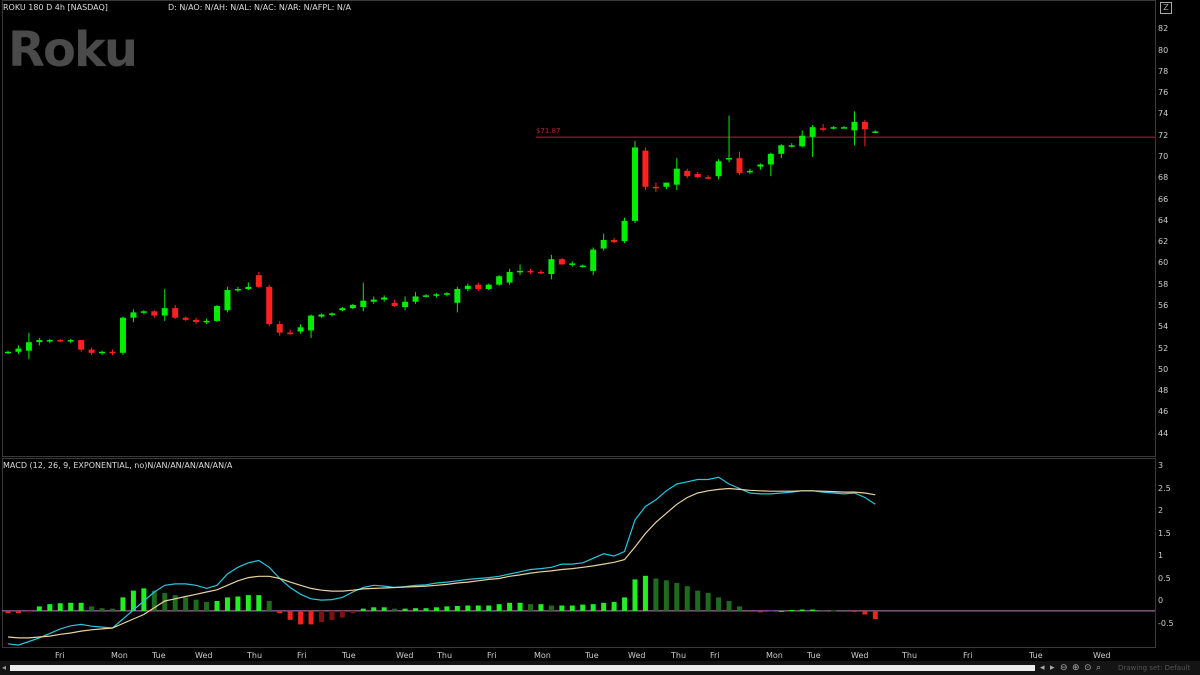 The height and width of the screenshot is (675, 1200). What do you see at coordinates (1163, 327) in the screenshot?
I see `price-tick-label: 54` at bounding box center [1163, 327].